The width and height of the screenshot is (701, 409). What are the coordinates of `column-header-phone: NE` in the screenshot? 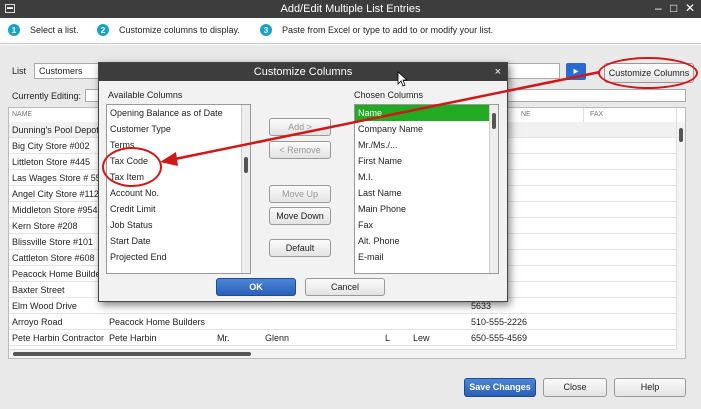 It's located at (546, 115).